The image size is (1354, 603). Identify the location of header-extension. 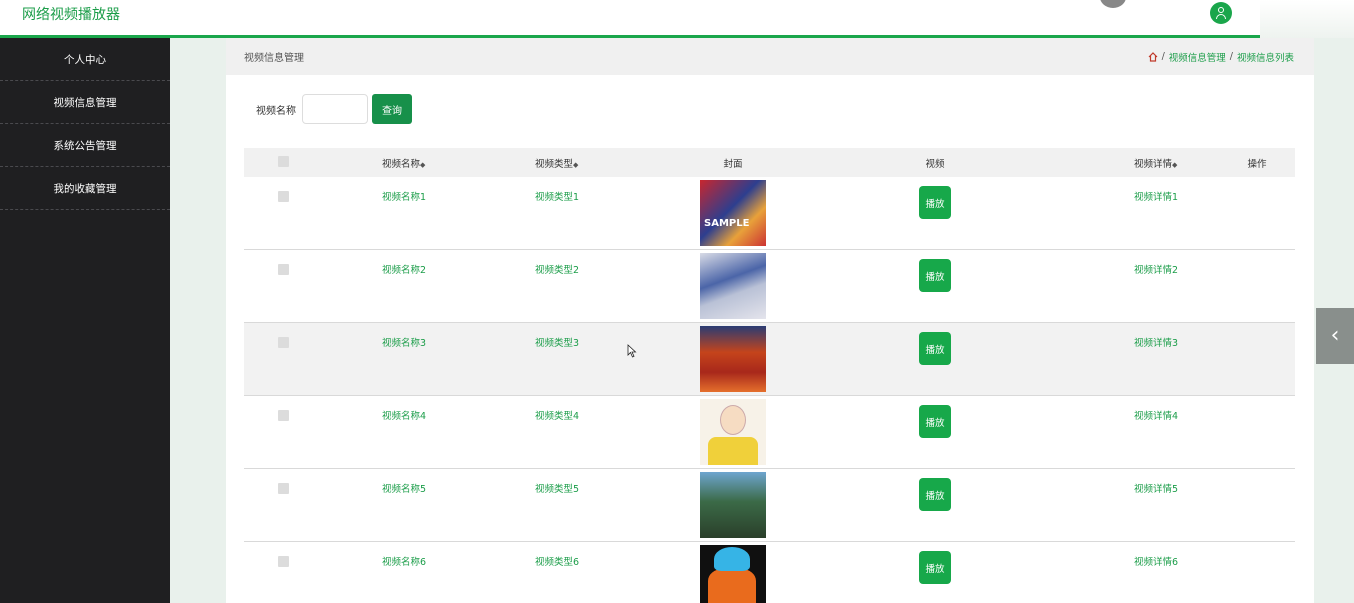
(1307, 19).